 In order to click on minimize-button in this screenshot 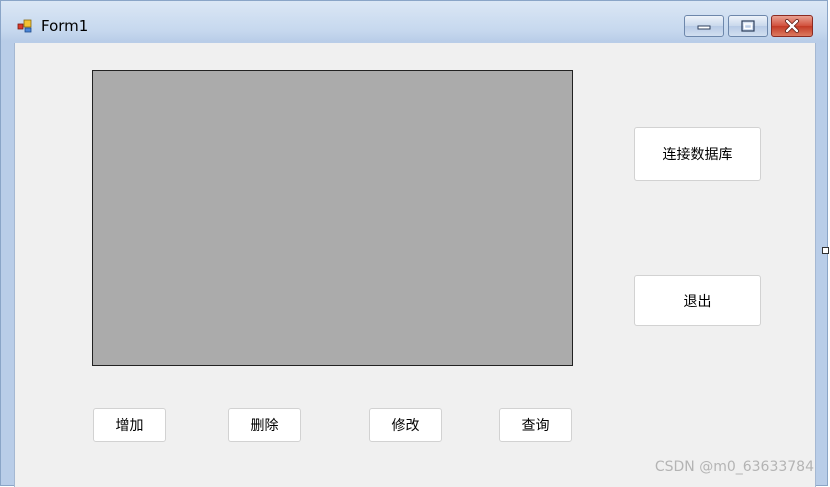, I will do `click(704, 26)`.